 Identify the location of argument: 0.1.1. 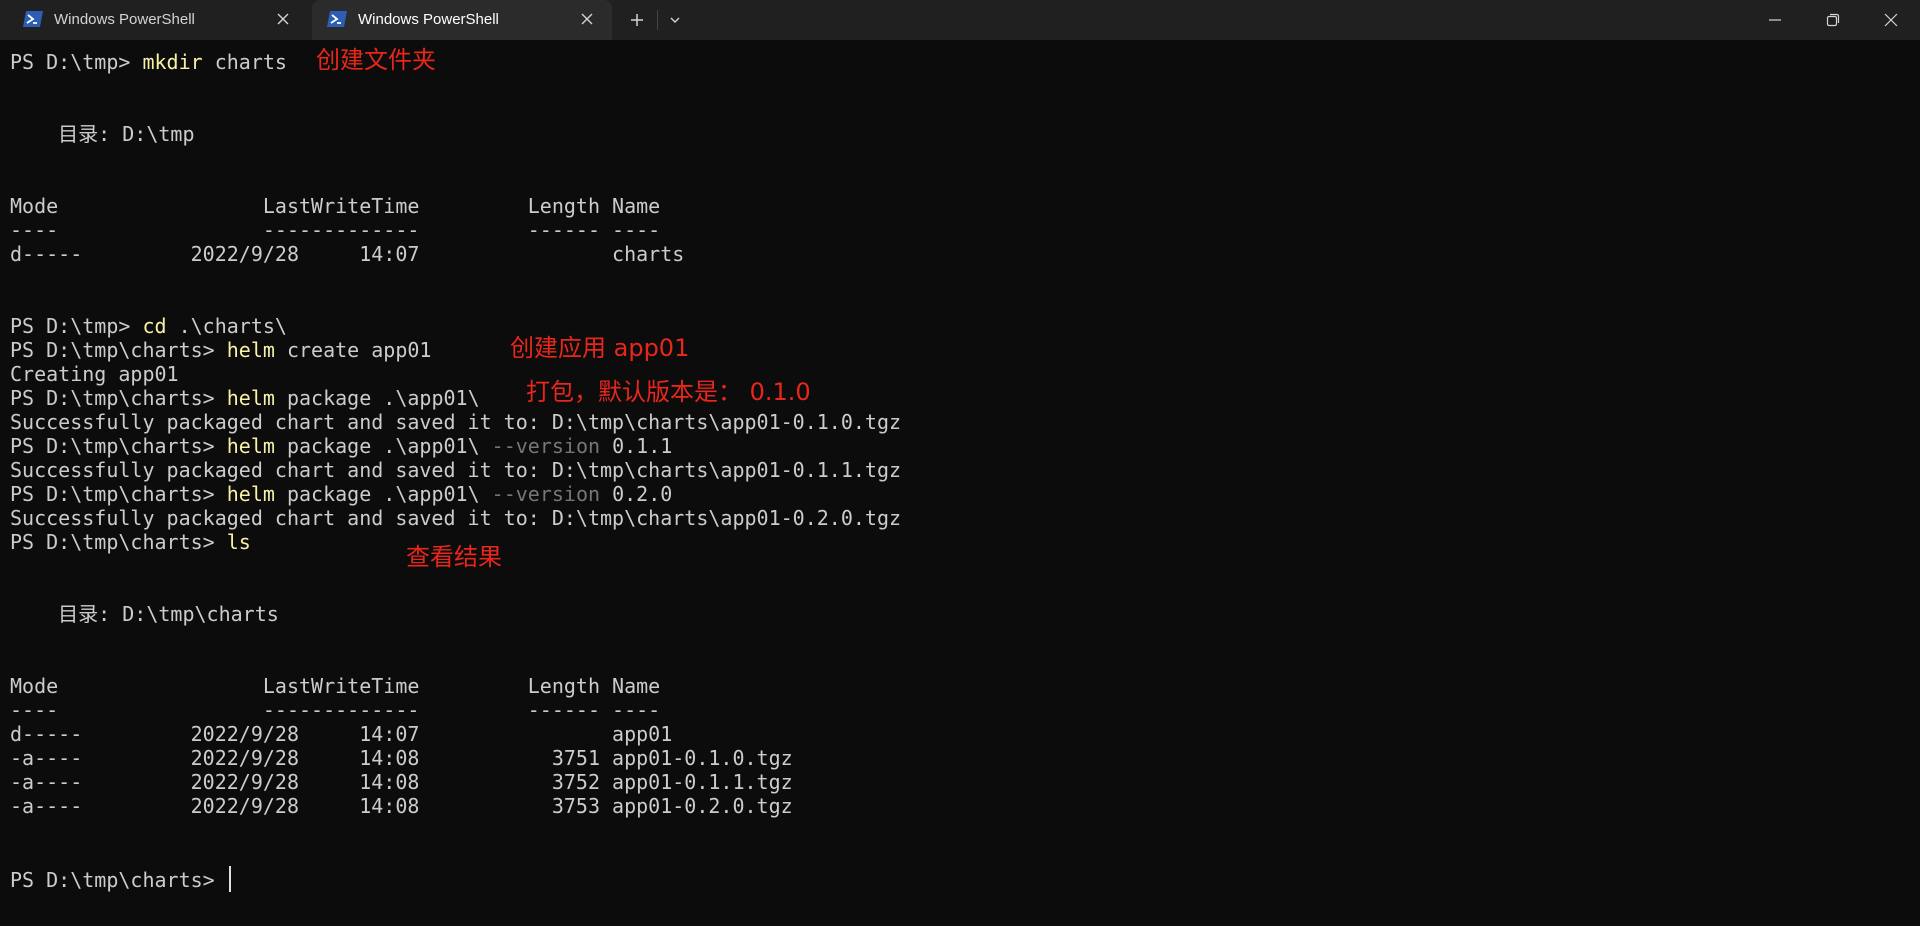
(636, 446).